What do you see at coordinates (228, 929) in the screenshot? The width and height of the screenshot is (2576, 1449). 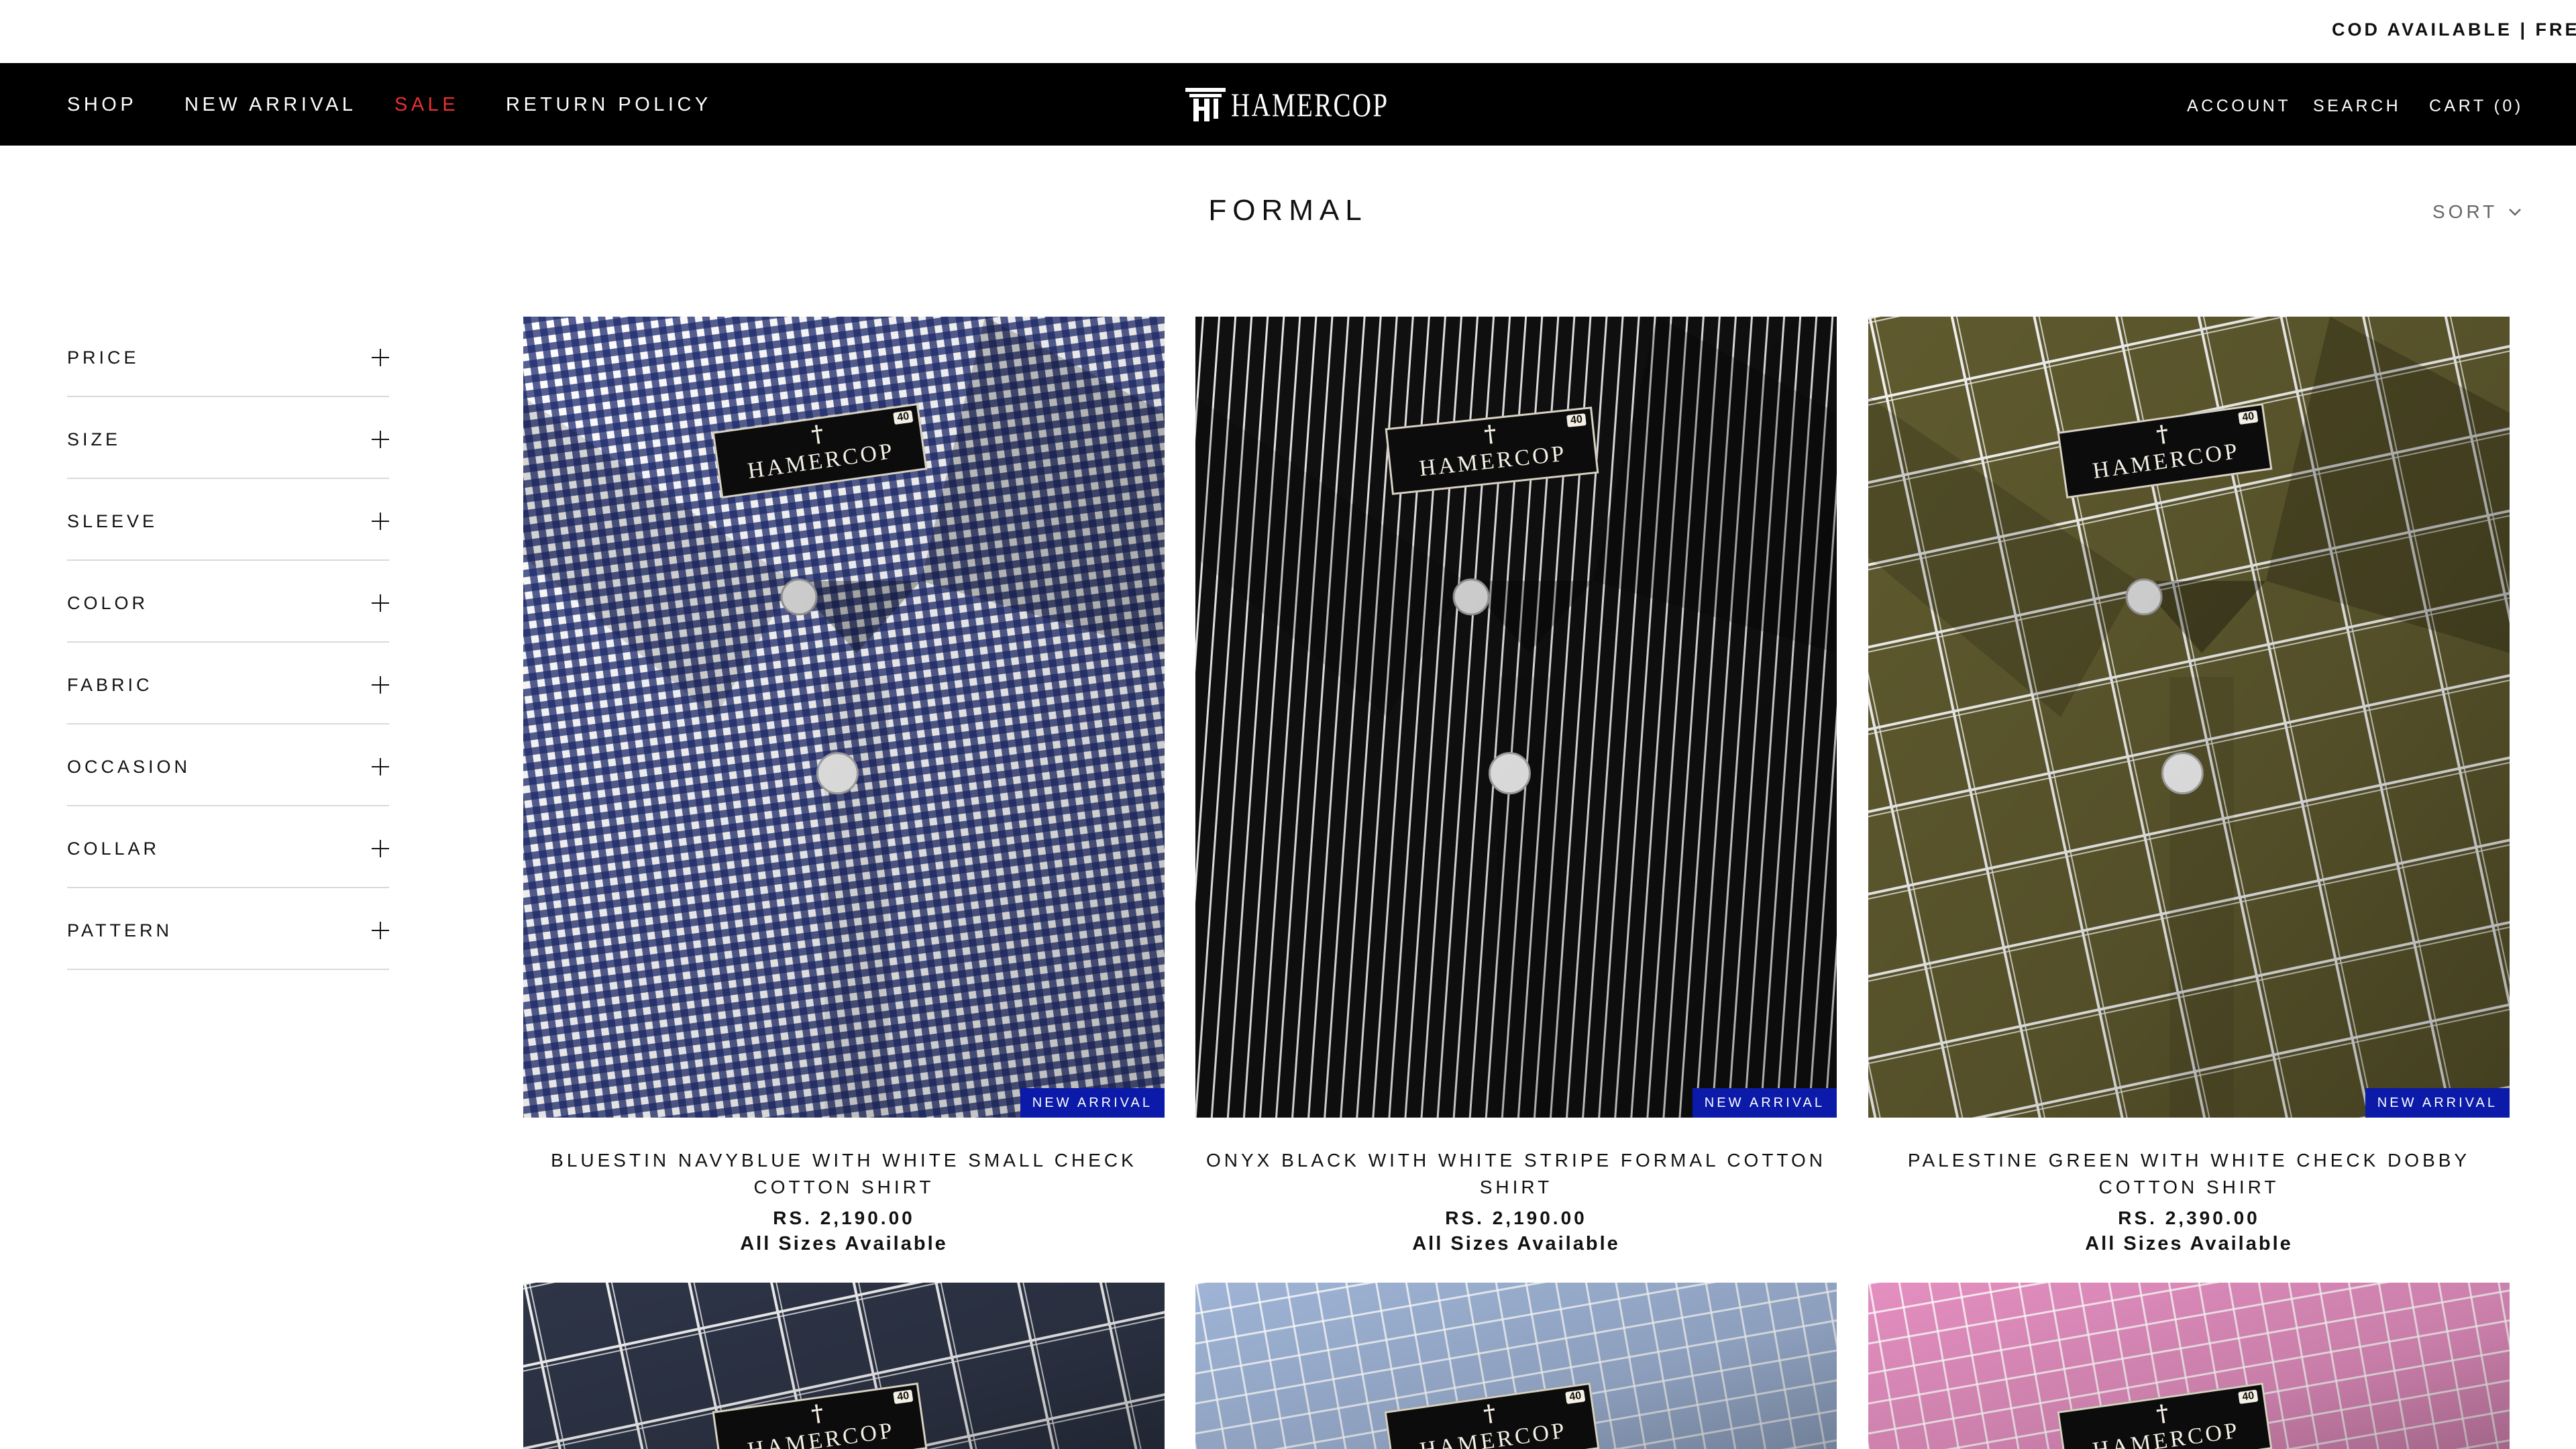 I see `filter-pattern: PATTERN` at bounding box center [228, 929].